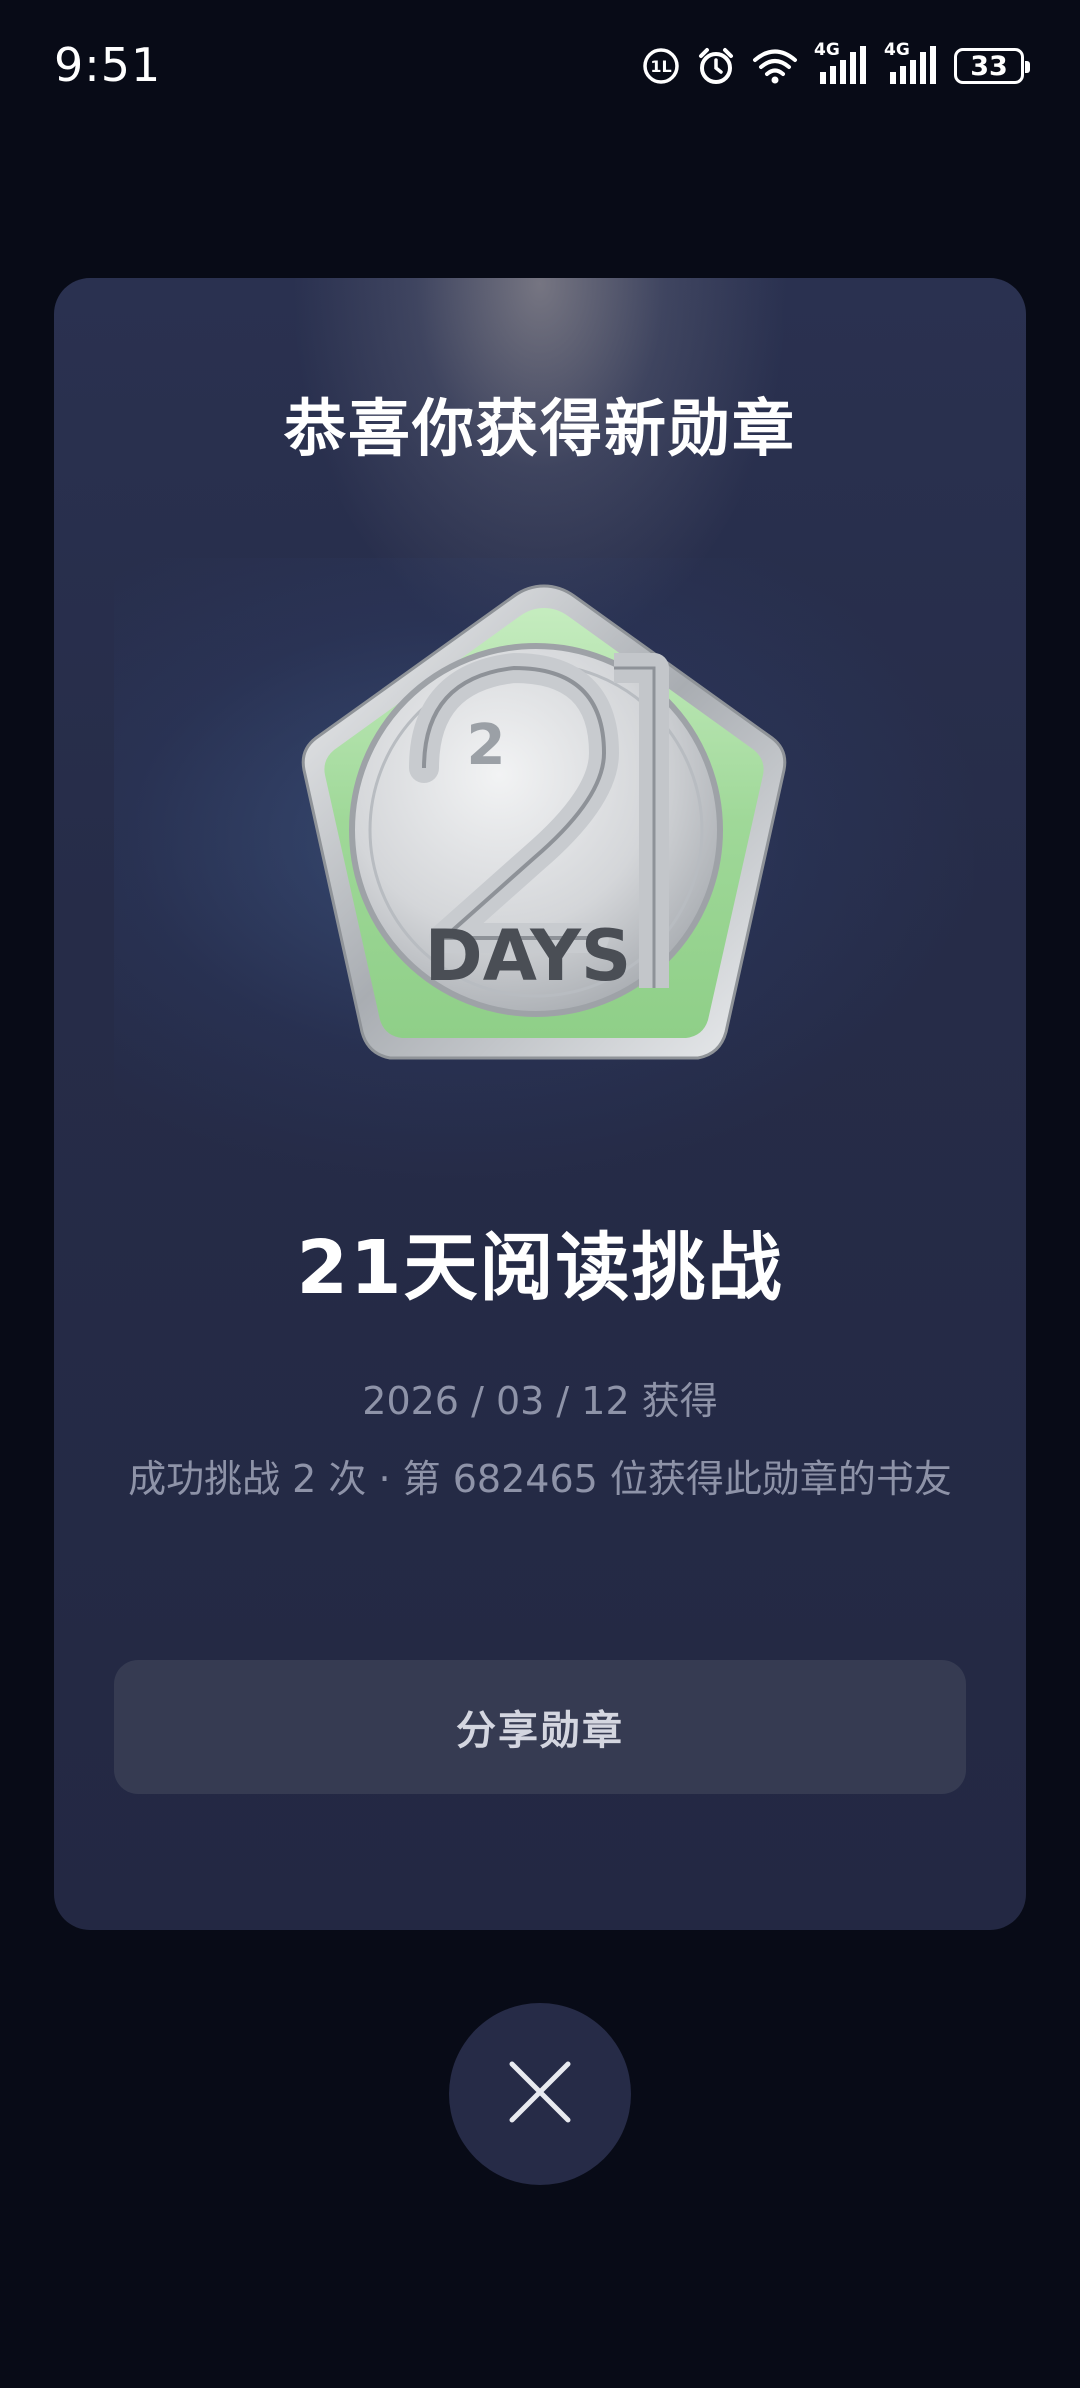 This screenshot has width=1080, height=2388. What do you see at coordinates (989, 66) in the screenshot?
I see `battery-level: 33` at bounding box center [989, 66].